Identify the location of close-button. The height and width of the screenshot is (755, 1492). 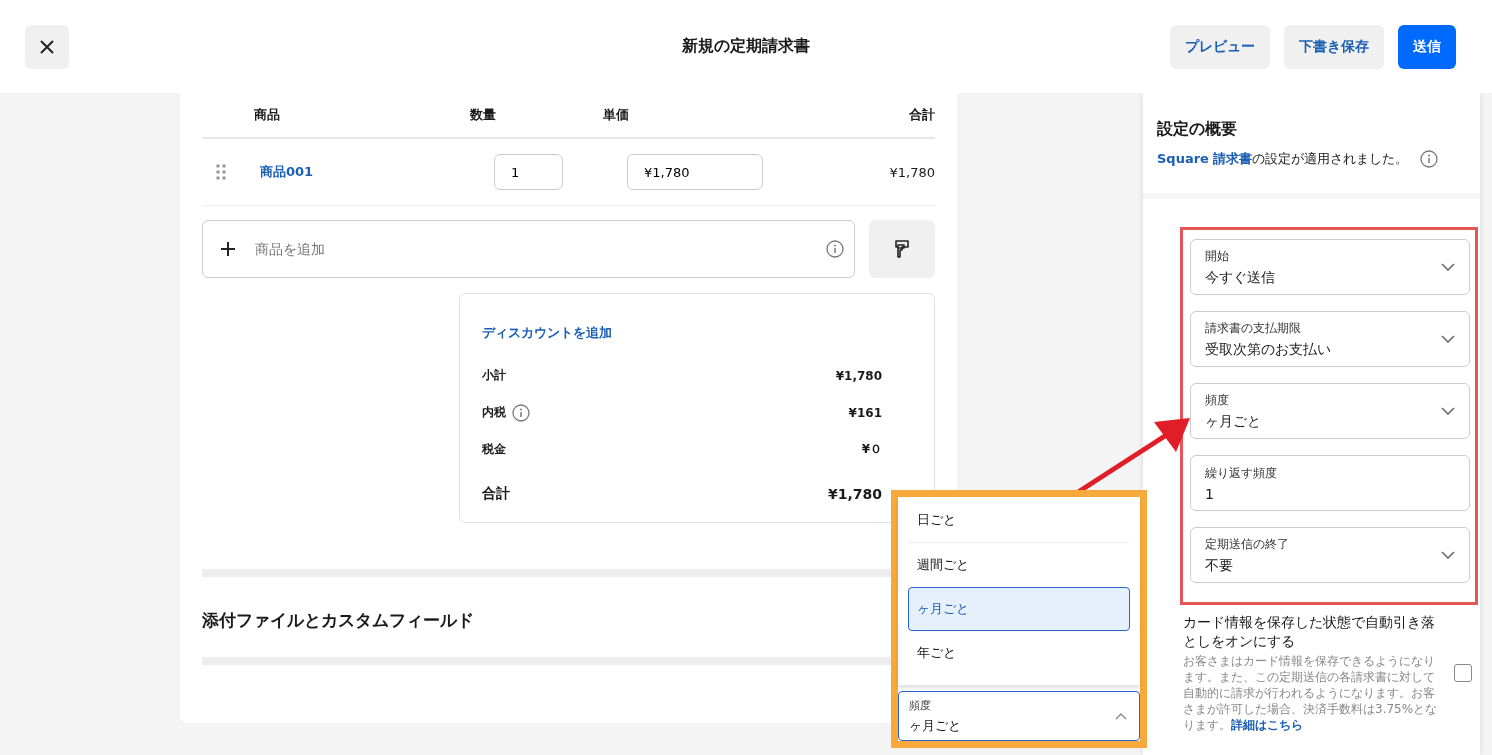
(47, 46).